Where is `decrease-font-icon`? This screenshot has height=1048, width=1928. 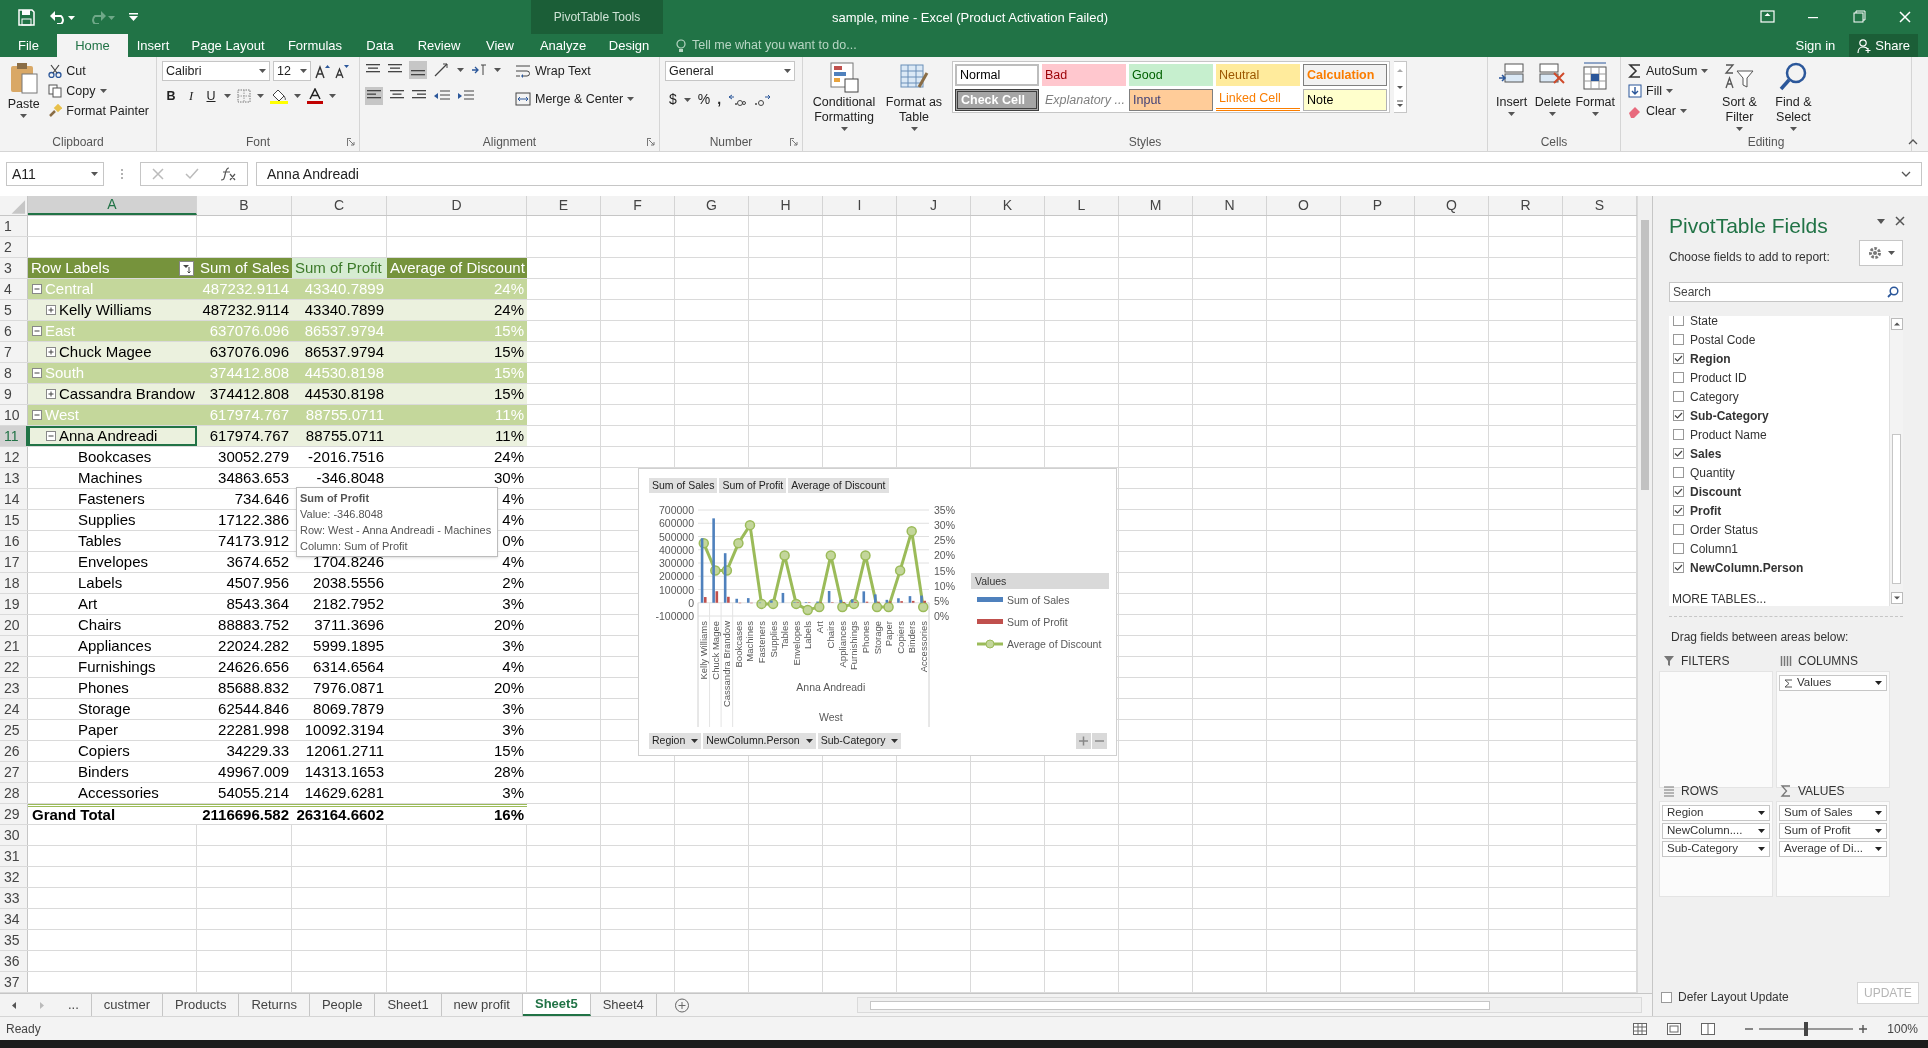 decrease-font-icon is located at coordinates (341, 71).